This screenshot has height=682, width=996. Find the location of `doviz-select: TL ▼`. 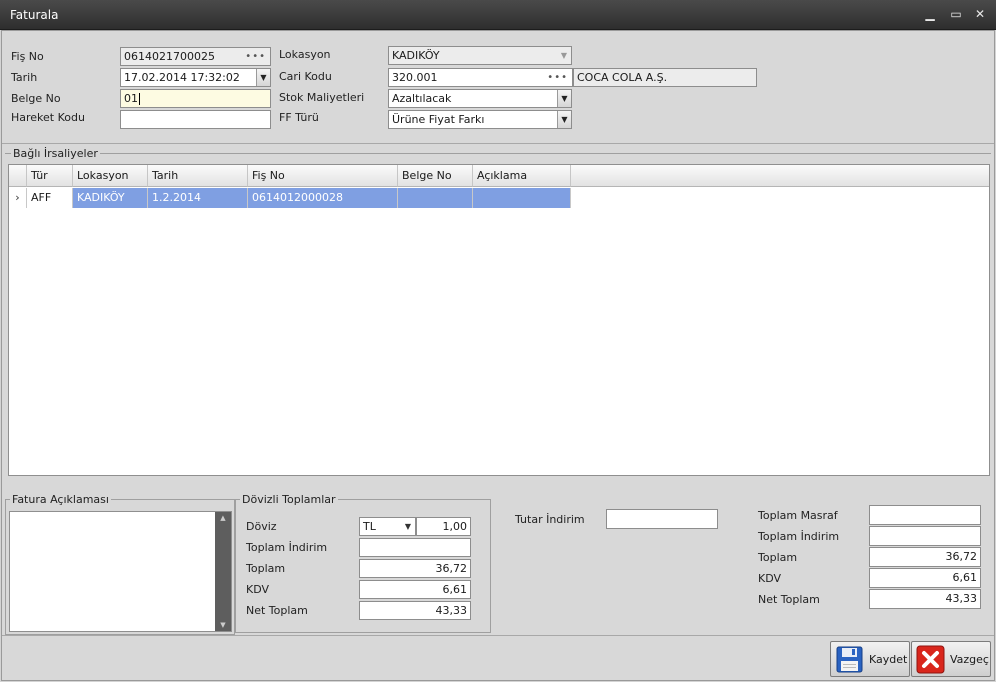

doviz-select: TL ▼ is located at coordinates (387, 526).